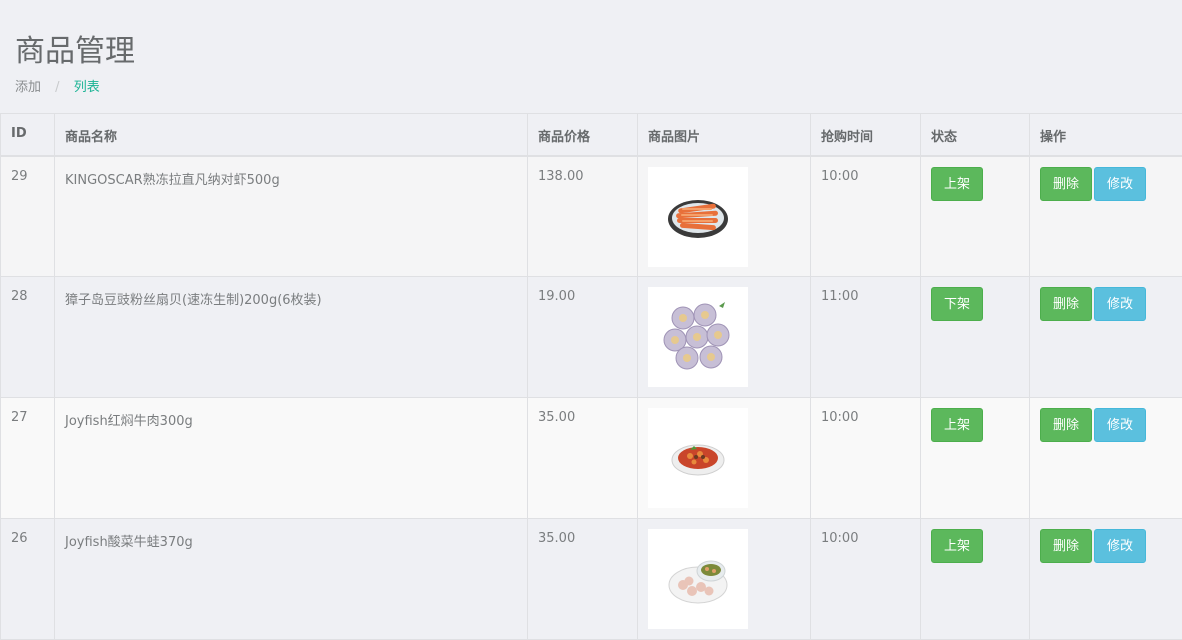 The width and height of the screenshot is (1182, 640). I want to click on cell-name: 獐子岛豆豉粉丝扇贝(速冻生制)200g(6枚装), so click(291, 337).